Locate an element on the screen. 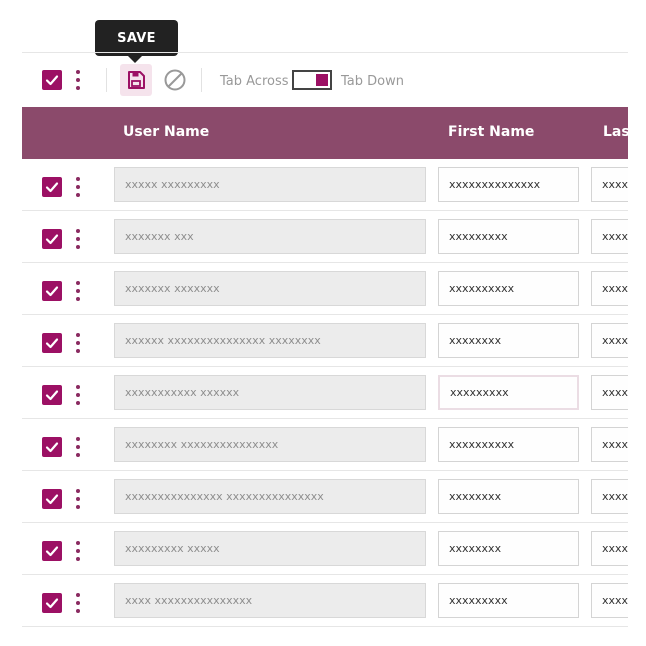 Image resolution: width=646 pixels, height=646 pixels. user-name-cell: xxxxxxxxxxxxxxx xxxxxxxxxxxxxxx is located at coordinates (270, 496).